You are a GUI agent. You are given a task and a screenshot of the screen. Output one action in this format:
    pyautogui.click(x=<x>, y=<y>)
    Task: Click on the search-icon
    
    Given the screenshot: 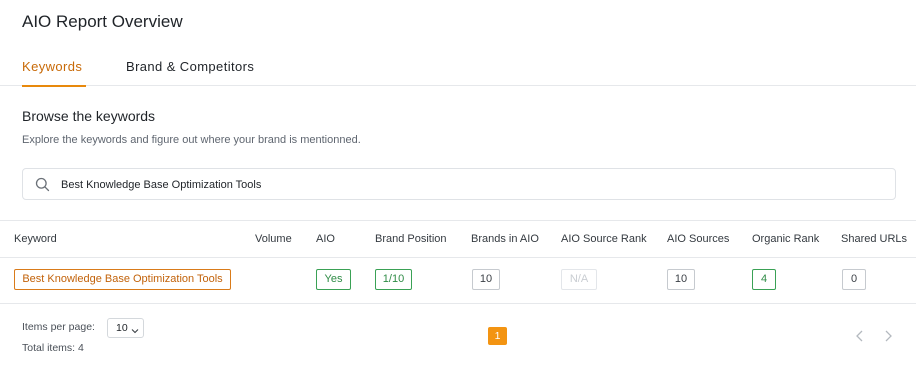 What is the action you would take?
    pyautogui.click(x=42, y=184)
    